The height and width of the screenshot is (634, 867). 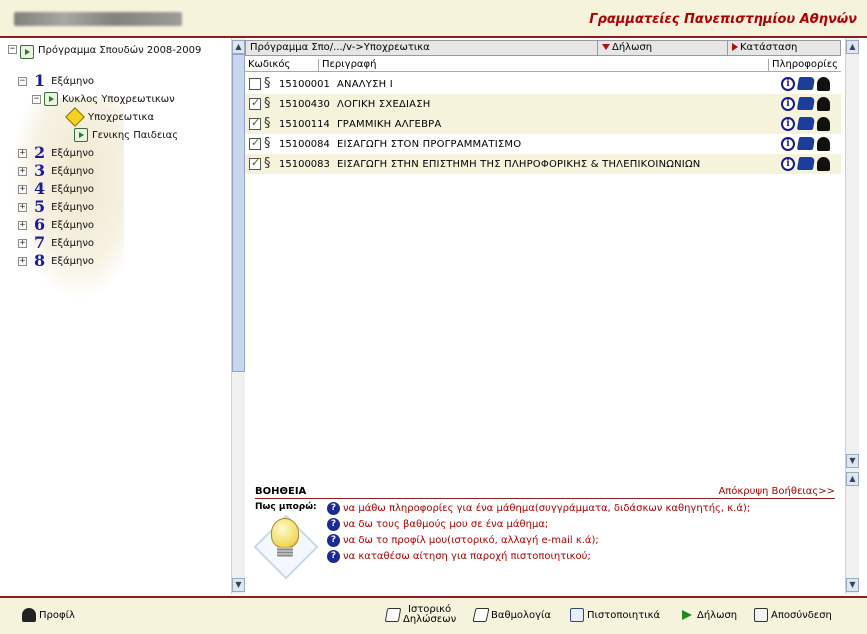 I want to click on tree-leaf-mandatory: Υποχρεωτικα, so click(x=119, y=117).